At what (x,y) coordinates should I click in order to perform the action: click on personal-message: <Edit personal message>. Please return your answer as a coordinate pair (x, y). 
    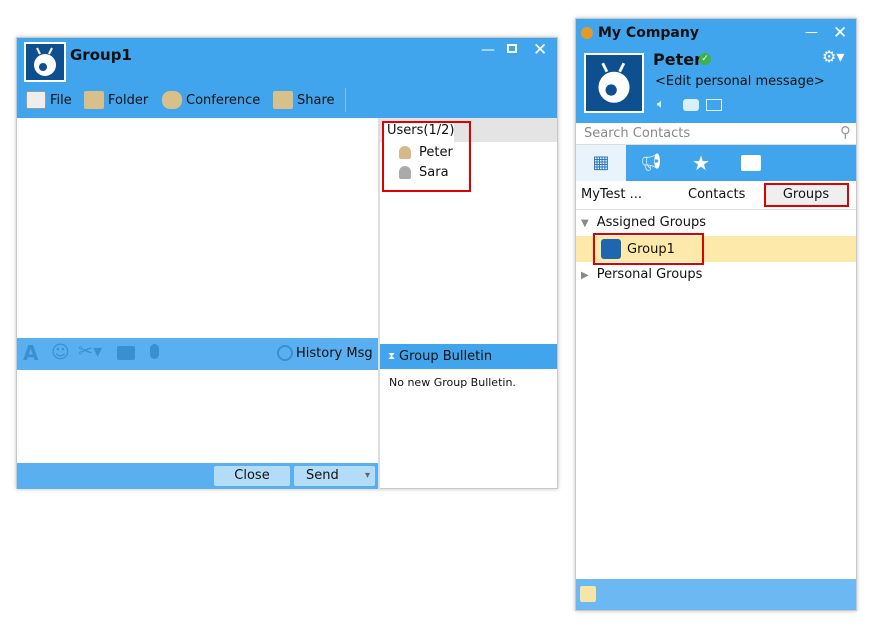
    Looking at the image, I should click on (740, 81).